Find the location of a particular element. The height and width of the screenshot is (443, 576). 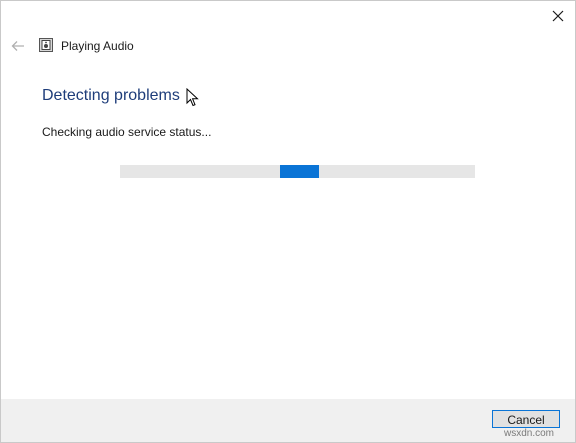

progress-bar is located at coordinates (297, 171).